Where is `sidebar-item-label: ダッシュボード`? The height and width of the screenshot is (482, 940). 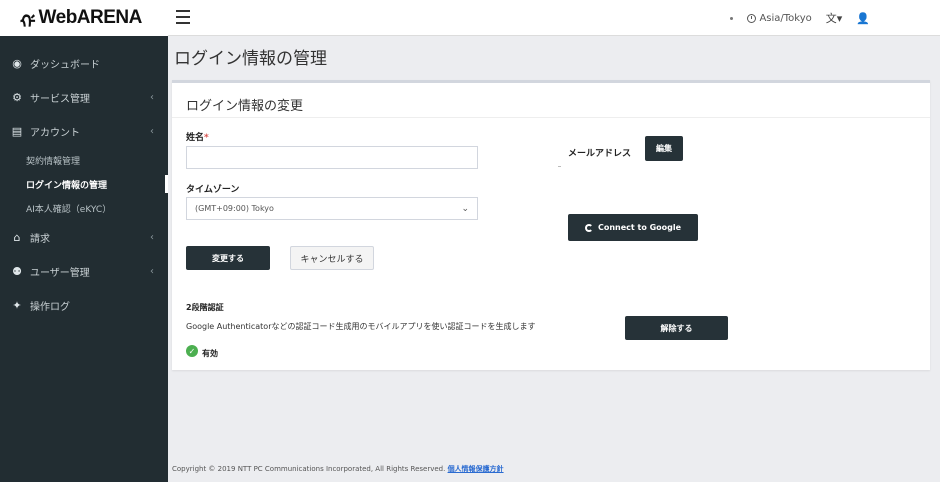 sidebar-item-label: ダッシュボード is located at coordinates (65, 65).